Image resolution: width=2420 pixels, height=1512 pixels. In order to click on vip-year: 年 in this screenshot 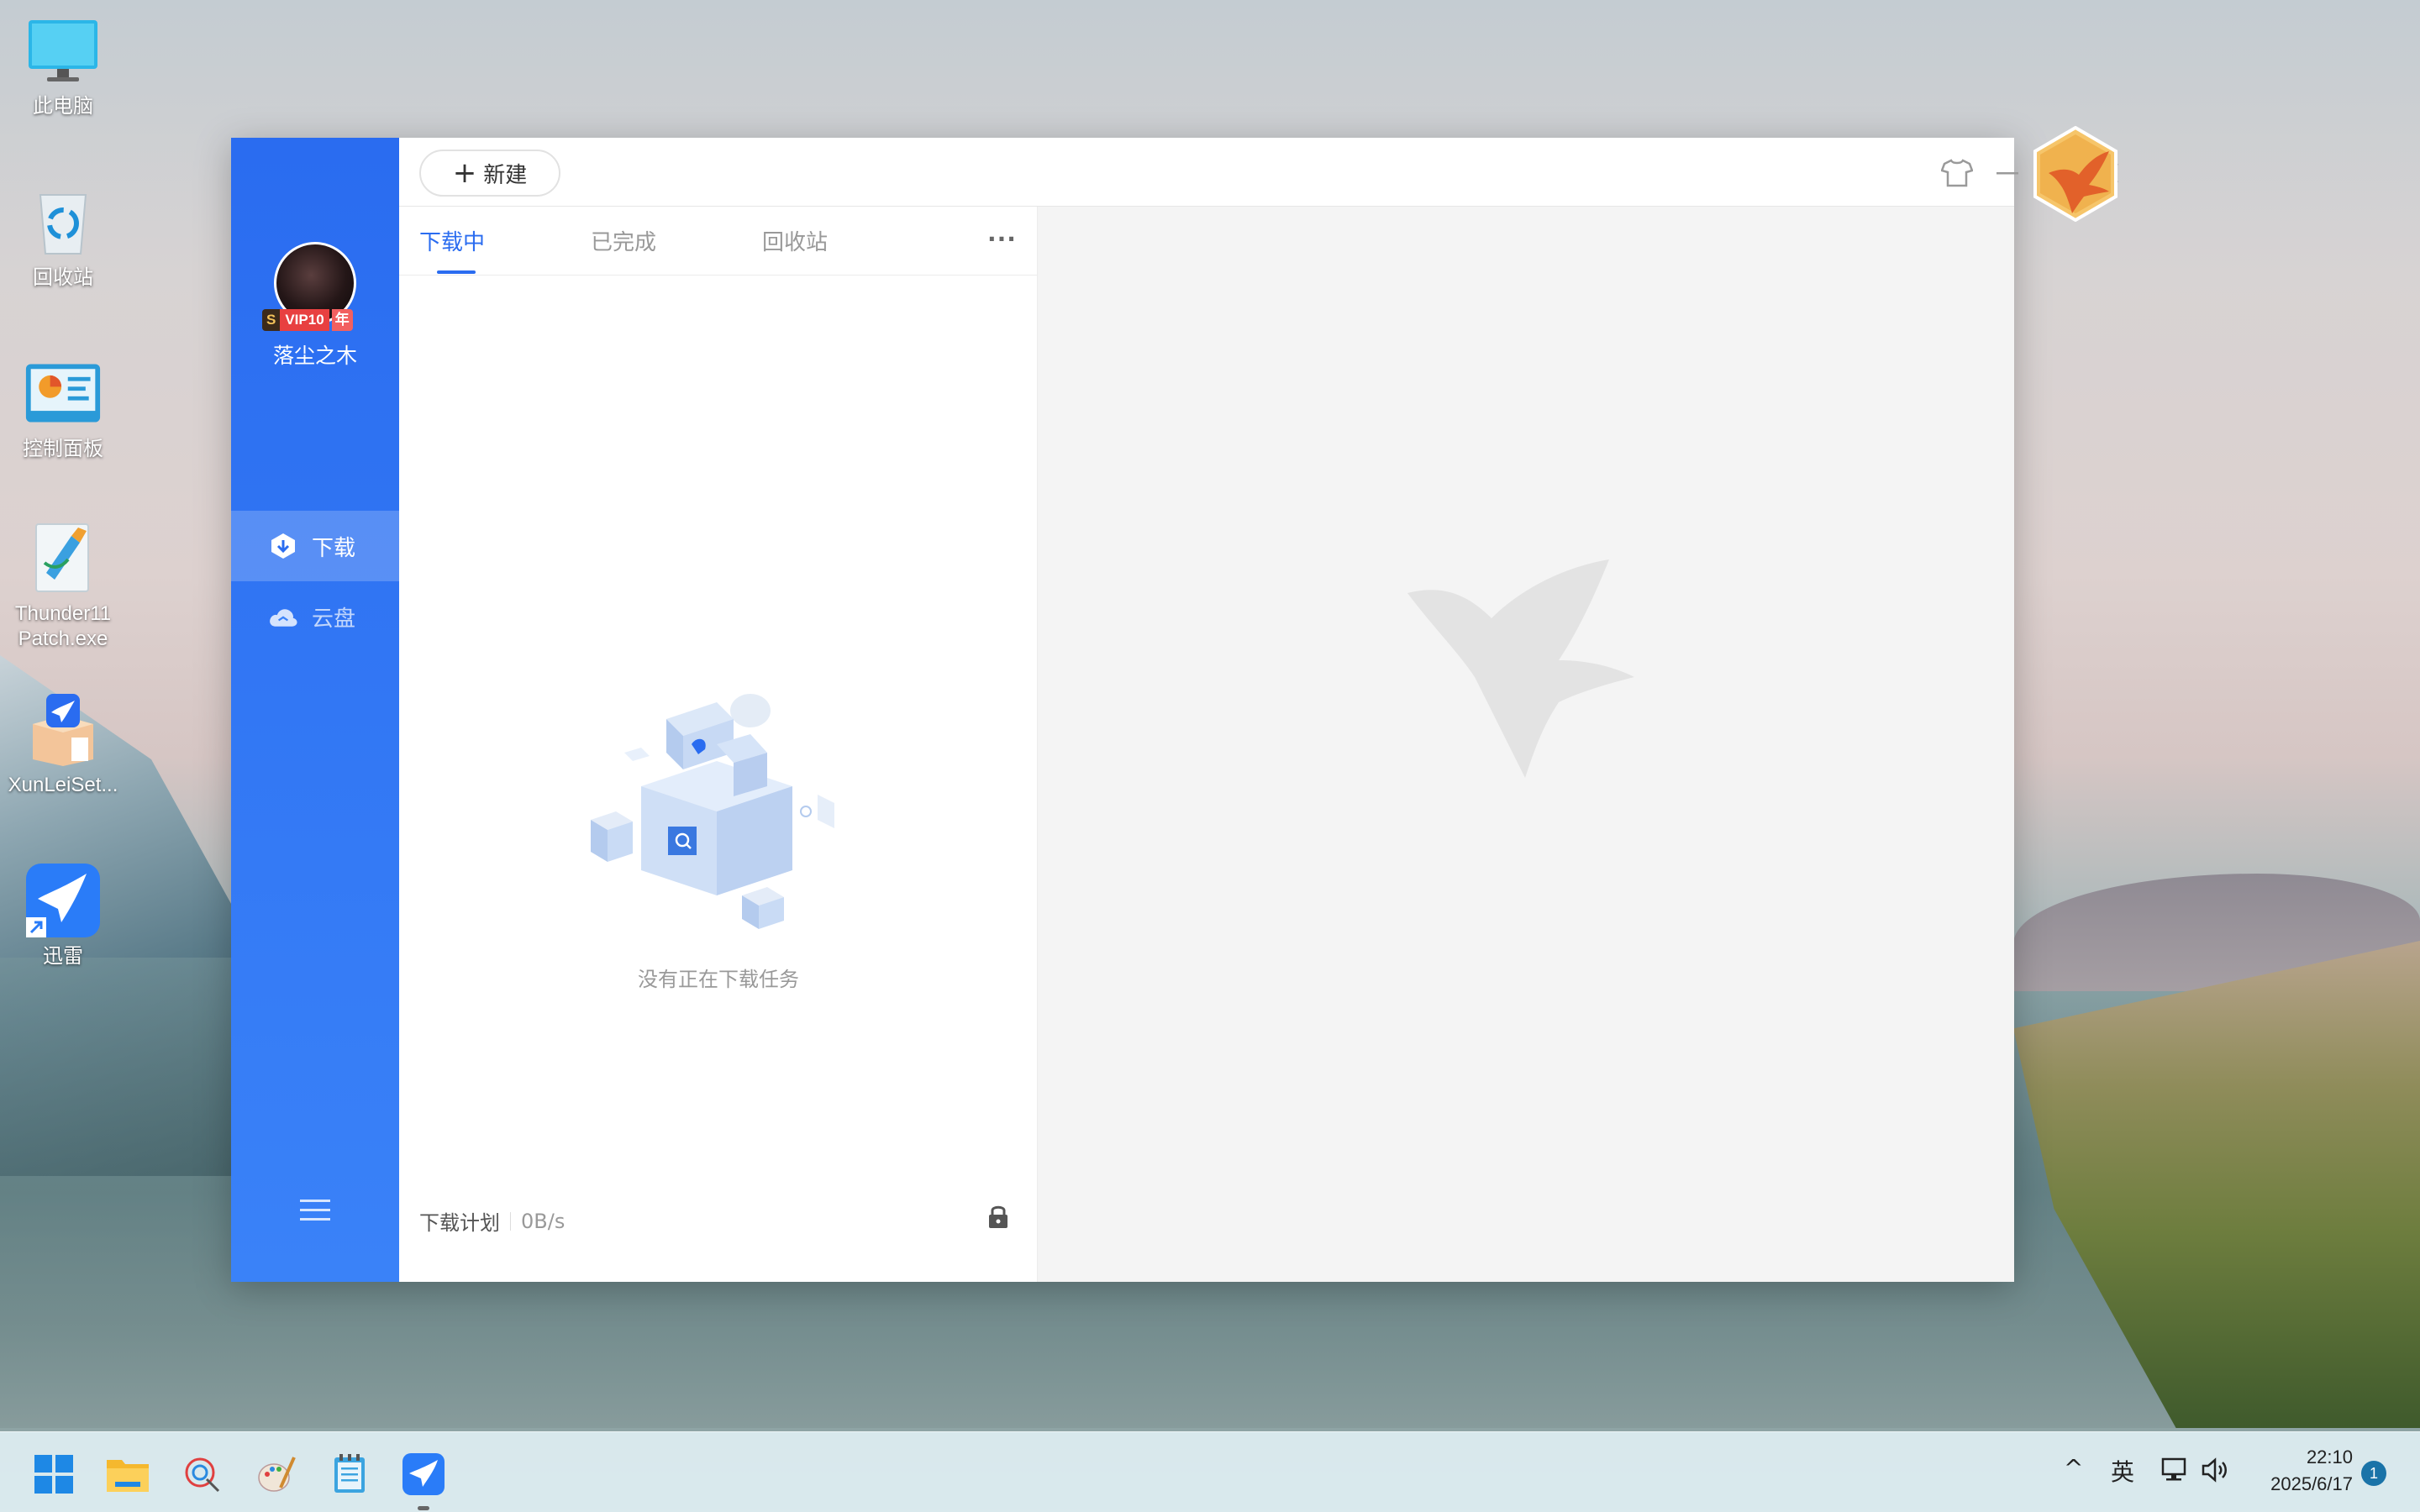, I will do `click(342, 320)`.